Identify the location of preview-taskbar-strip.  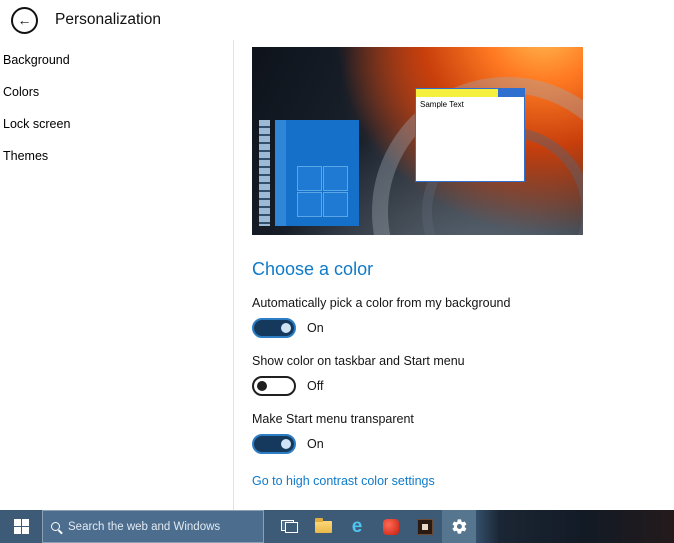
(264, 173).